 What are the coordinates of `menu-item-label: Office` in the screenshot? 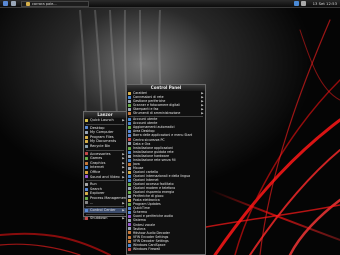 It's located at (95, 171).